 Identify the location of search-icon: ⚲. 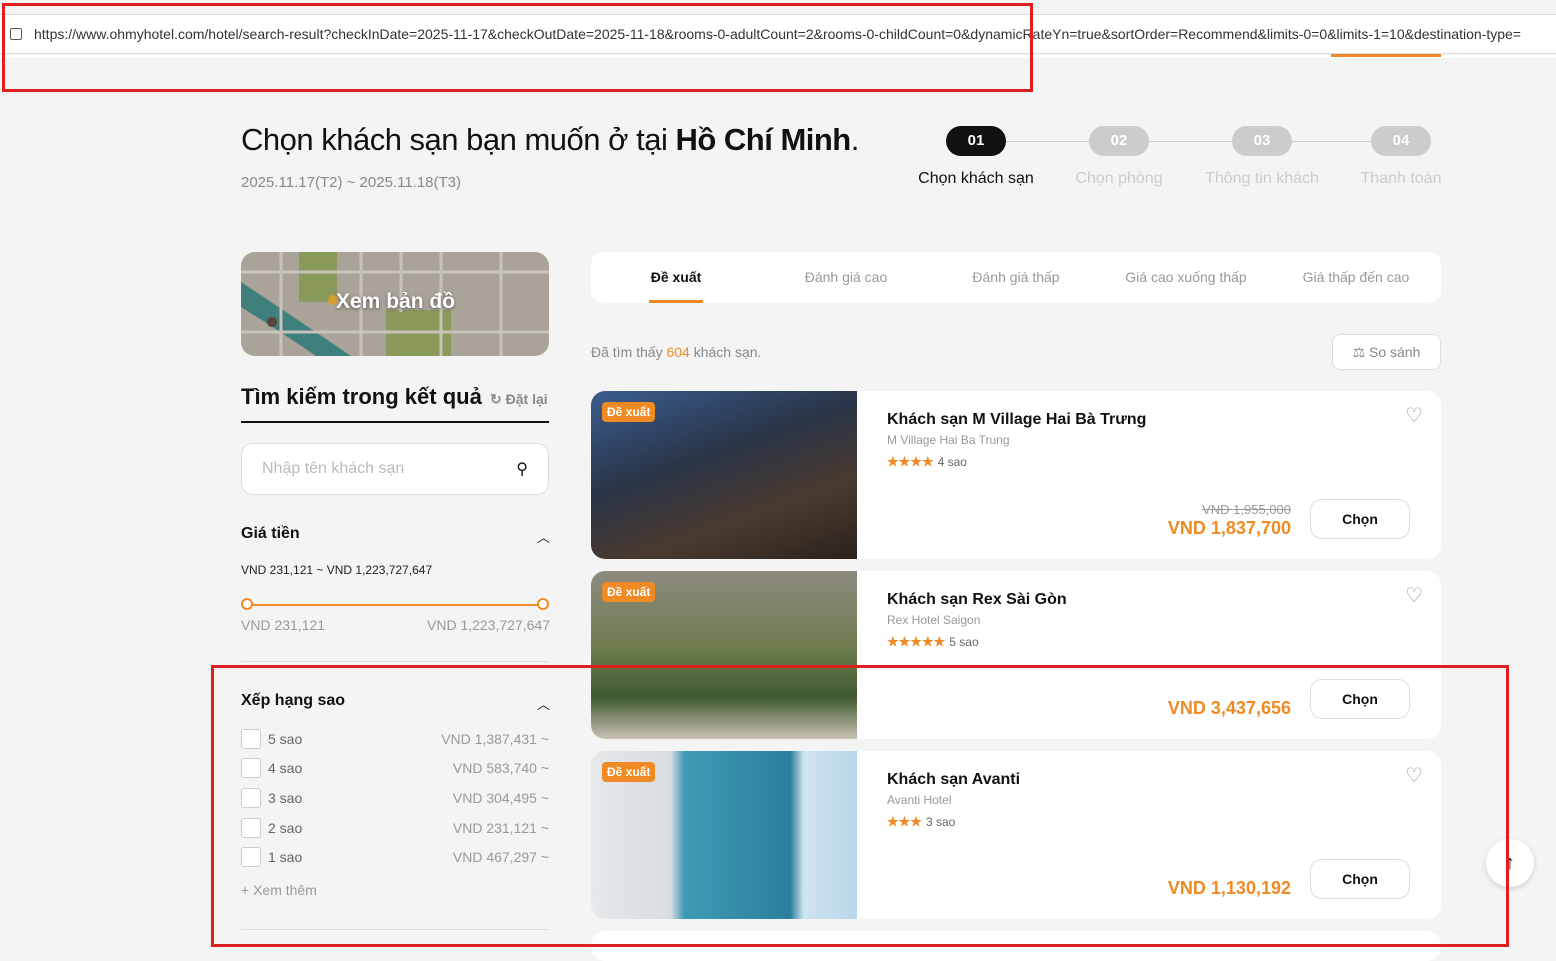
(522, 469).